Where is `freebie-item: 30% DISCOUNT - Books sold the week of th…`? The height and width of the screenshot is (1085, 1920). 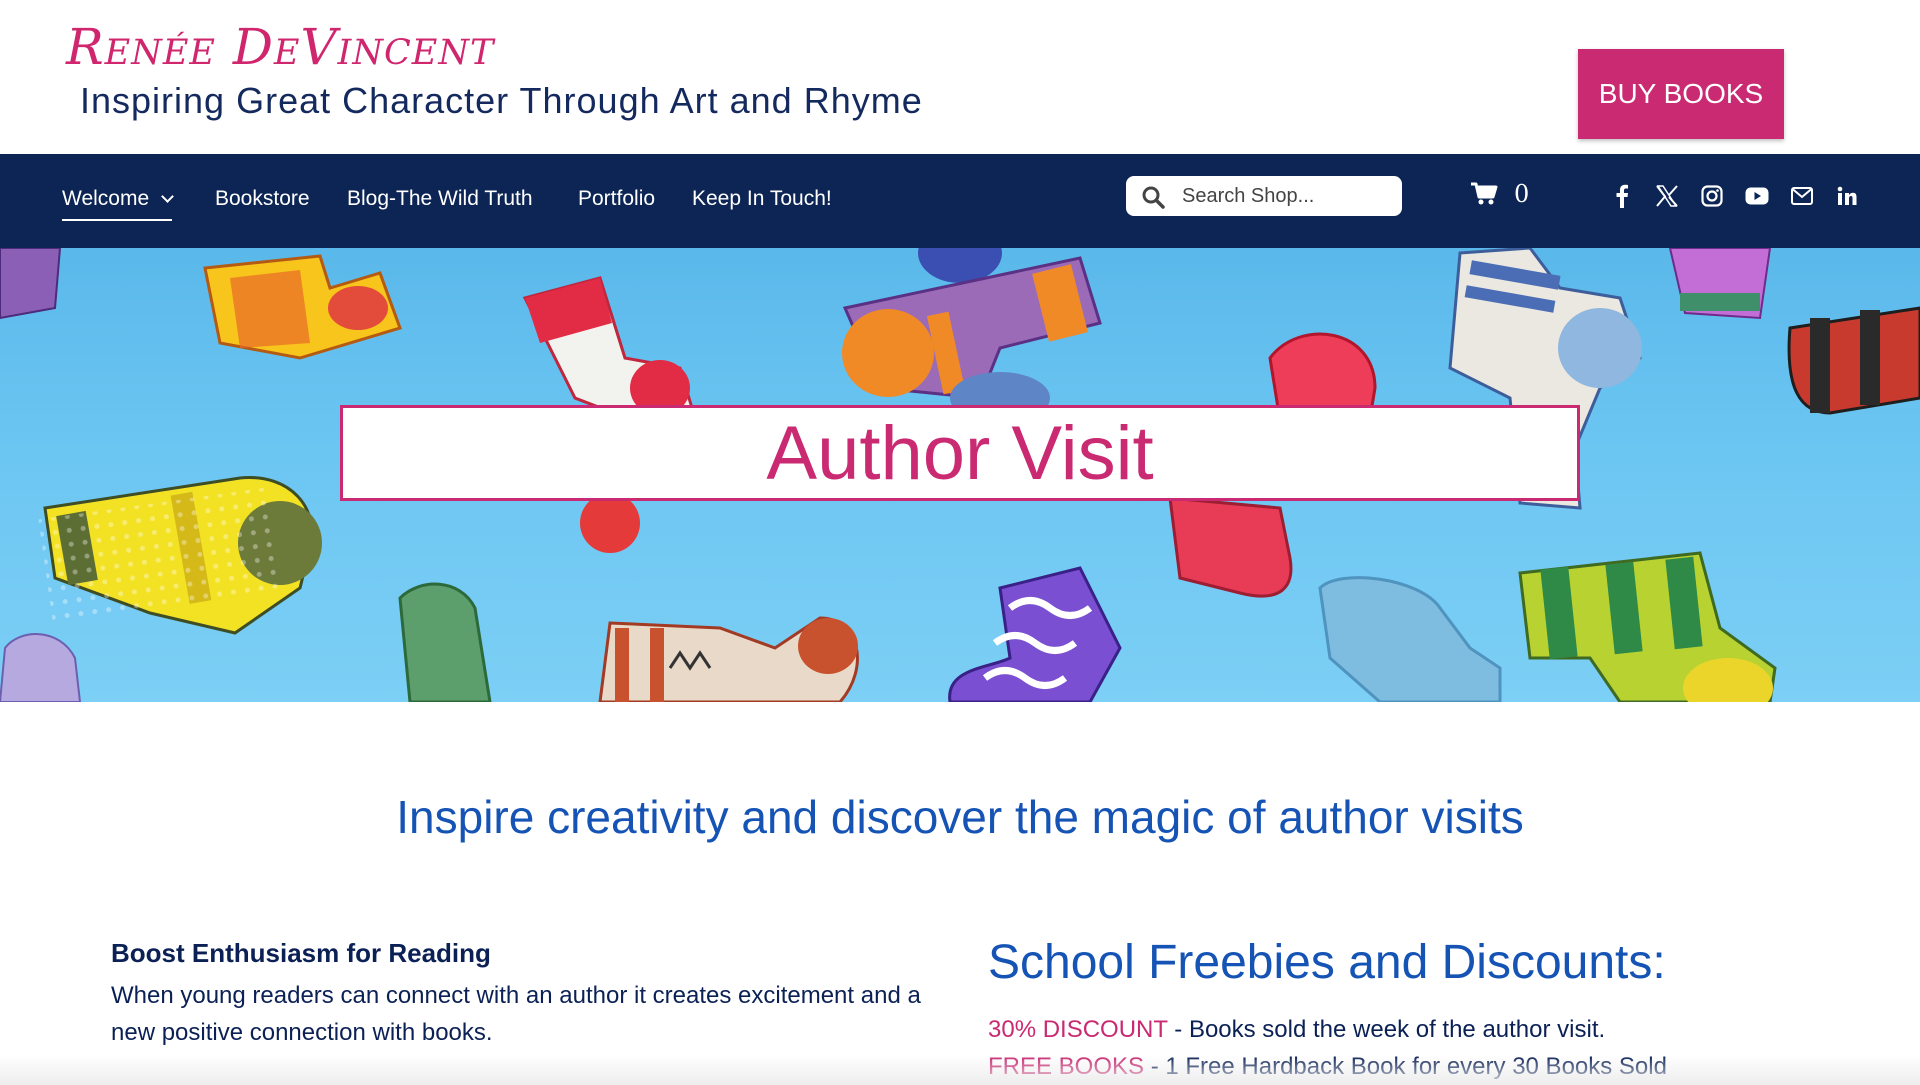 freebie-item: 30% DISCOUNT - Books sold the week of th… is located at coordinates (1296, 1030).